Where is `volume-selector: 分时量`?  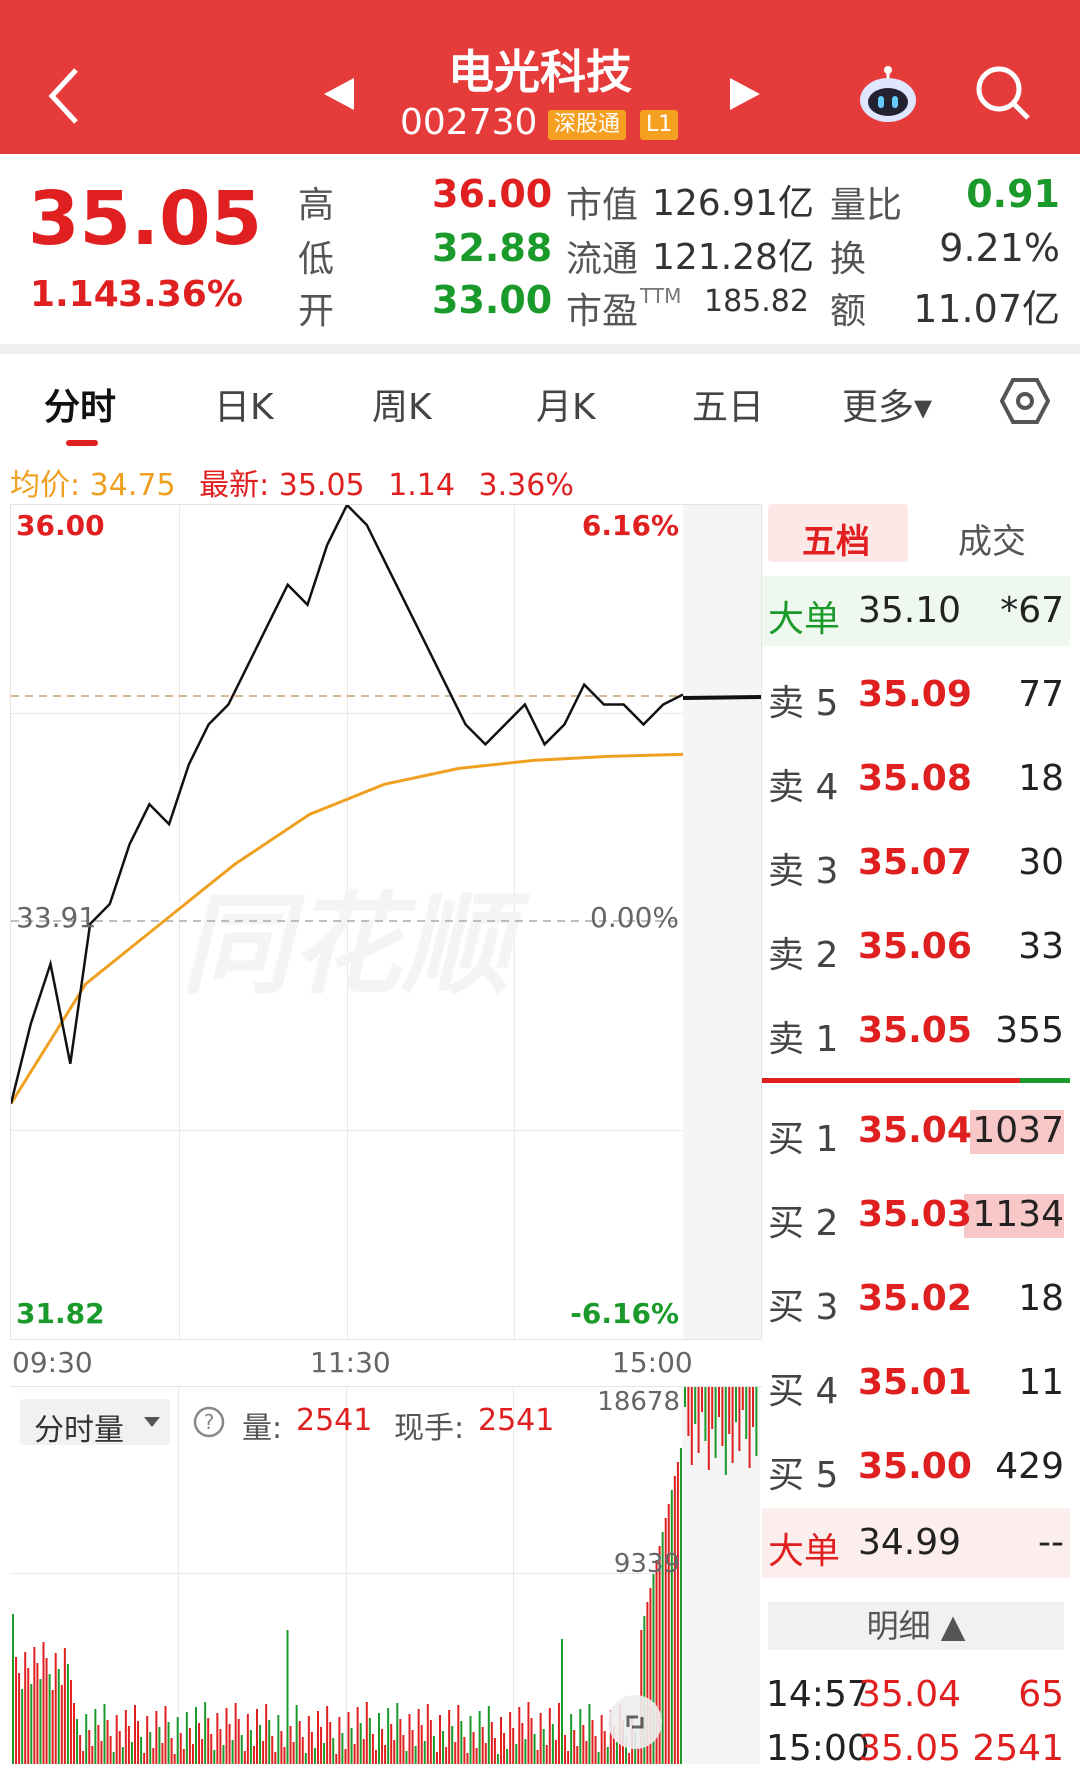 volume-selector: 分时量 is located at coordinates (95, 1423).